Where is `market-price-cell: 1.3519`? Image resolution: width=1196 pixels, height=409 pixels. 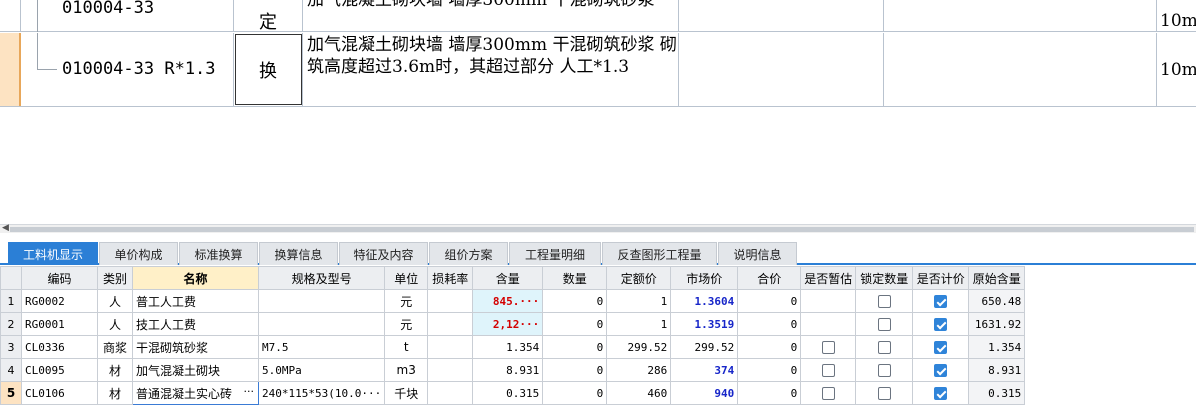
market-price-cell: 1.3519 is located at coordinates (704, 324).